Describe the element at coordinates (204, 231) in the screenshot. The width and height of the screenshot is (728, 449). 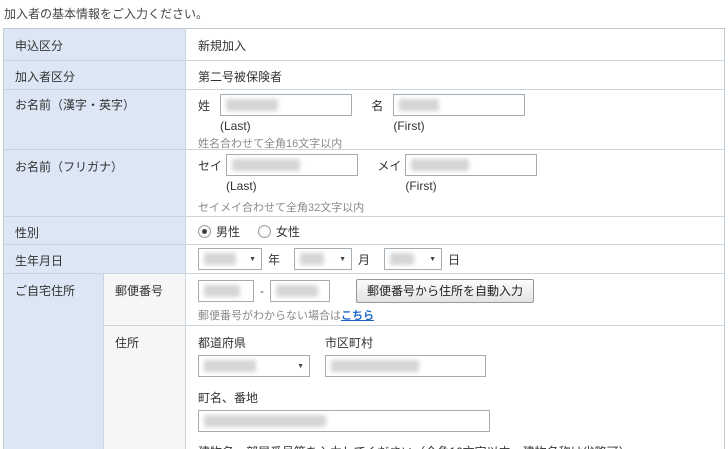
I see `gender-radio-male` at that location.